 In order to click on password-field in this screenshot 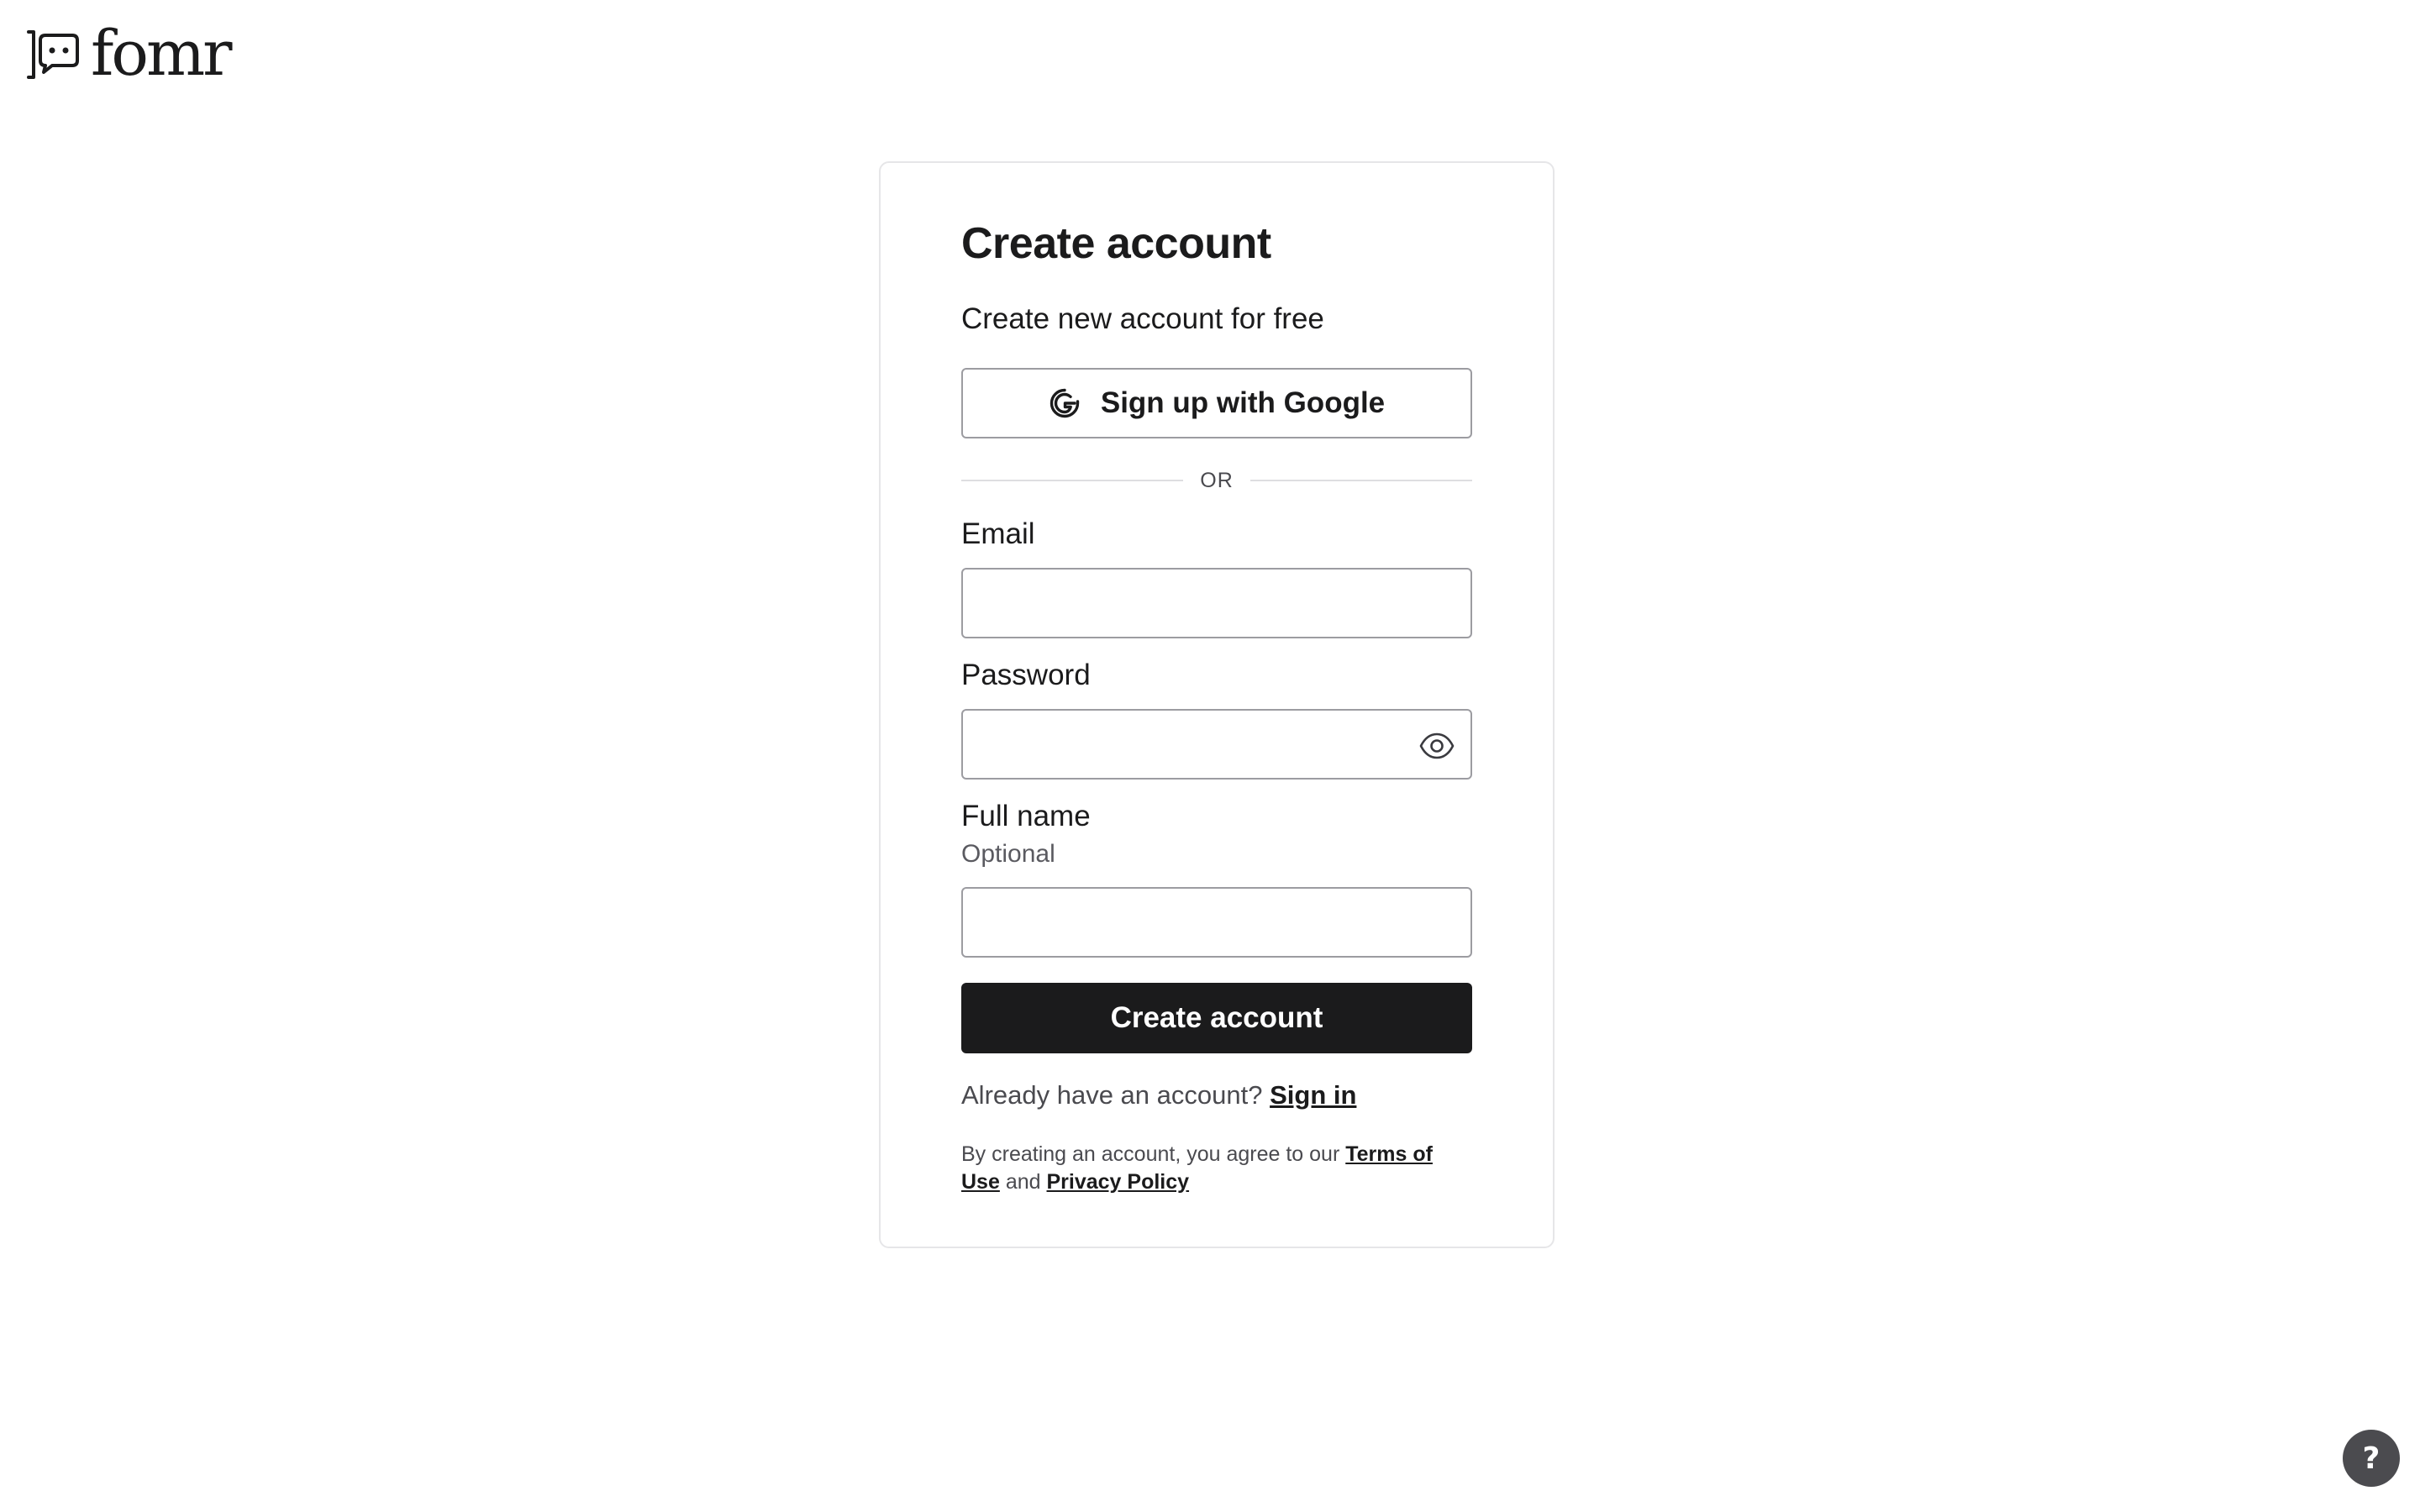, I will do `click(1216, 744)`.